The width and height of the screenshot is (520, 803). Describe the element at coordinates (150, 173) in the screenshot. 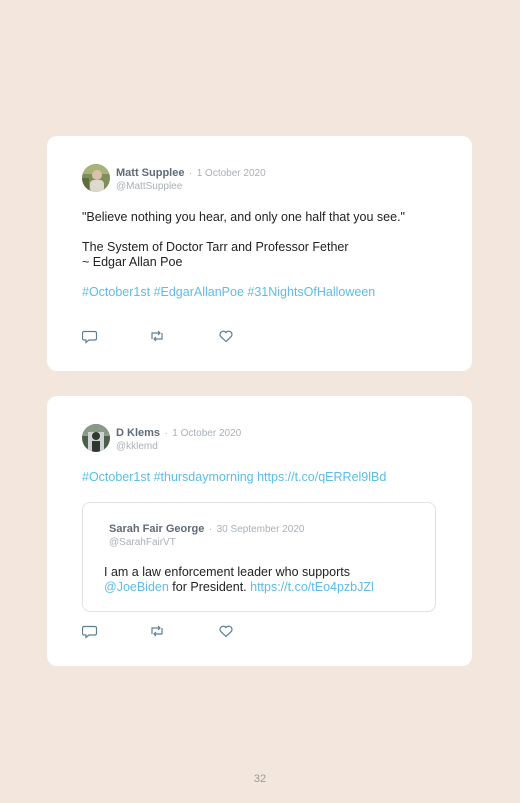

I see `author-name: Matt Supplee` at that location.